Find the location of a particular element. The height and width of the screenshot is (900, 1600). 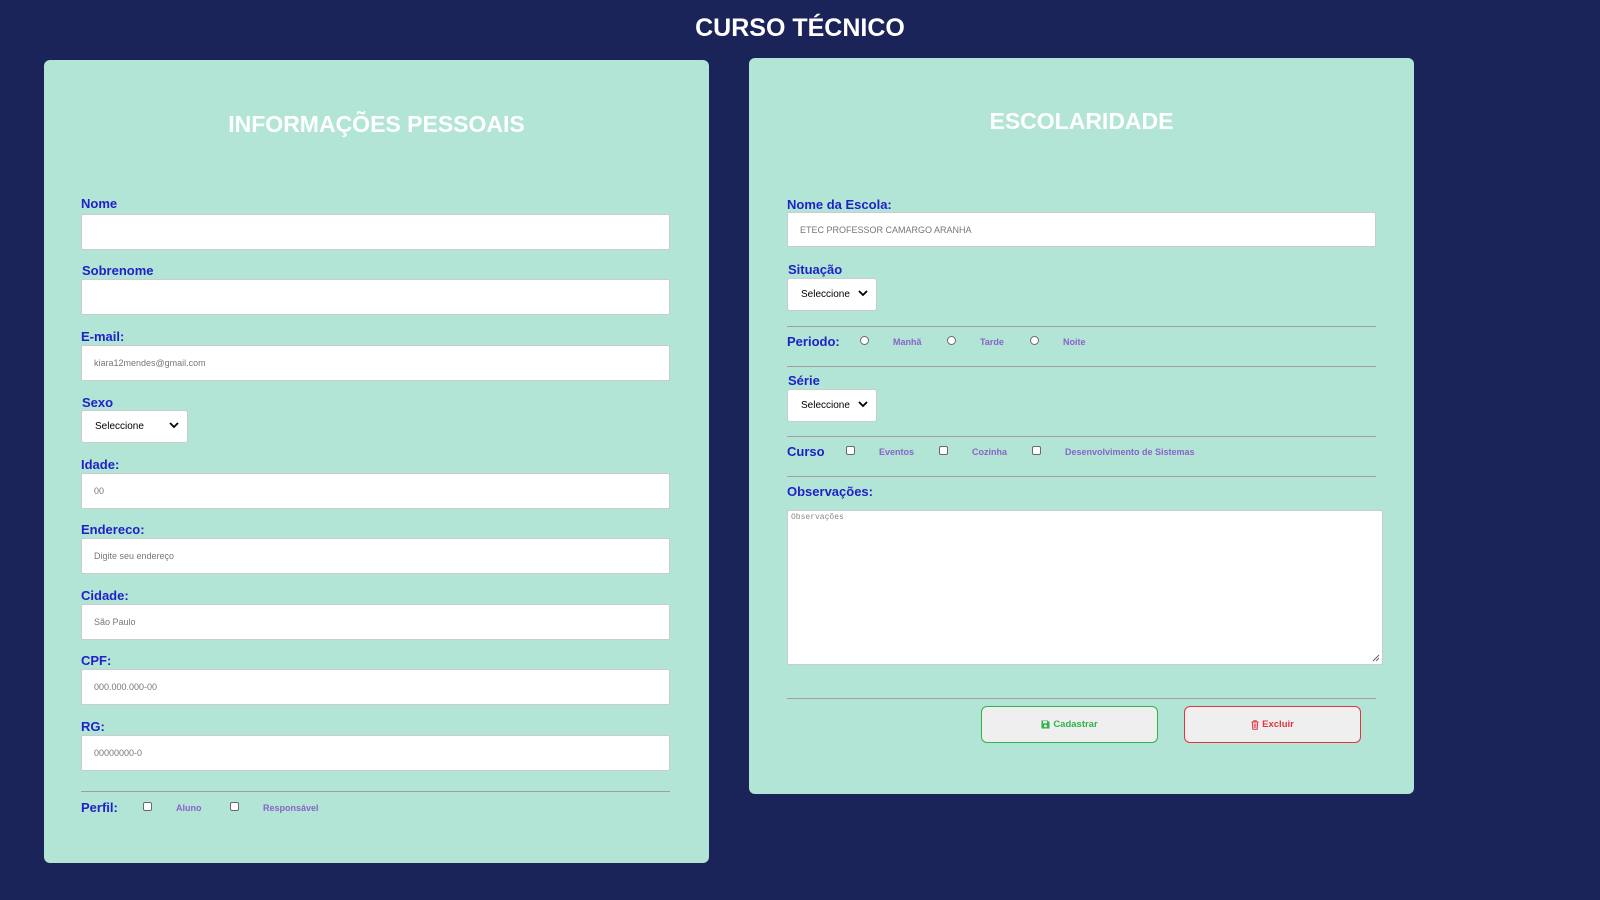

idade-label: Idade: is located at coordinates (100, 464).